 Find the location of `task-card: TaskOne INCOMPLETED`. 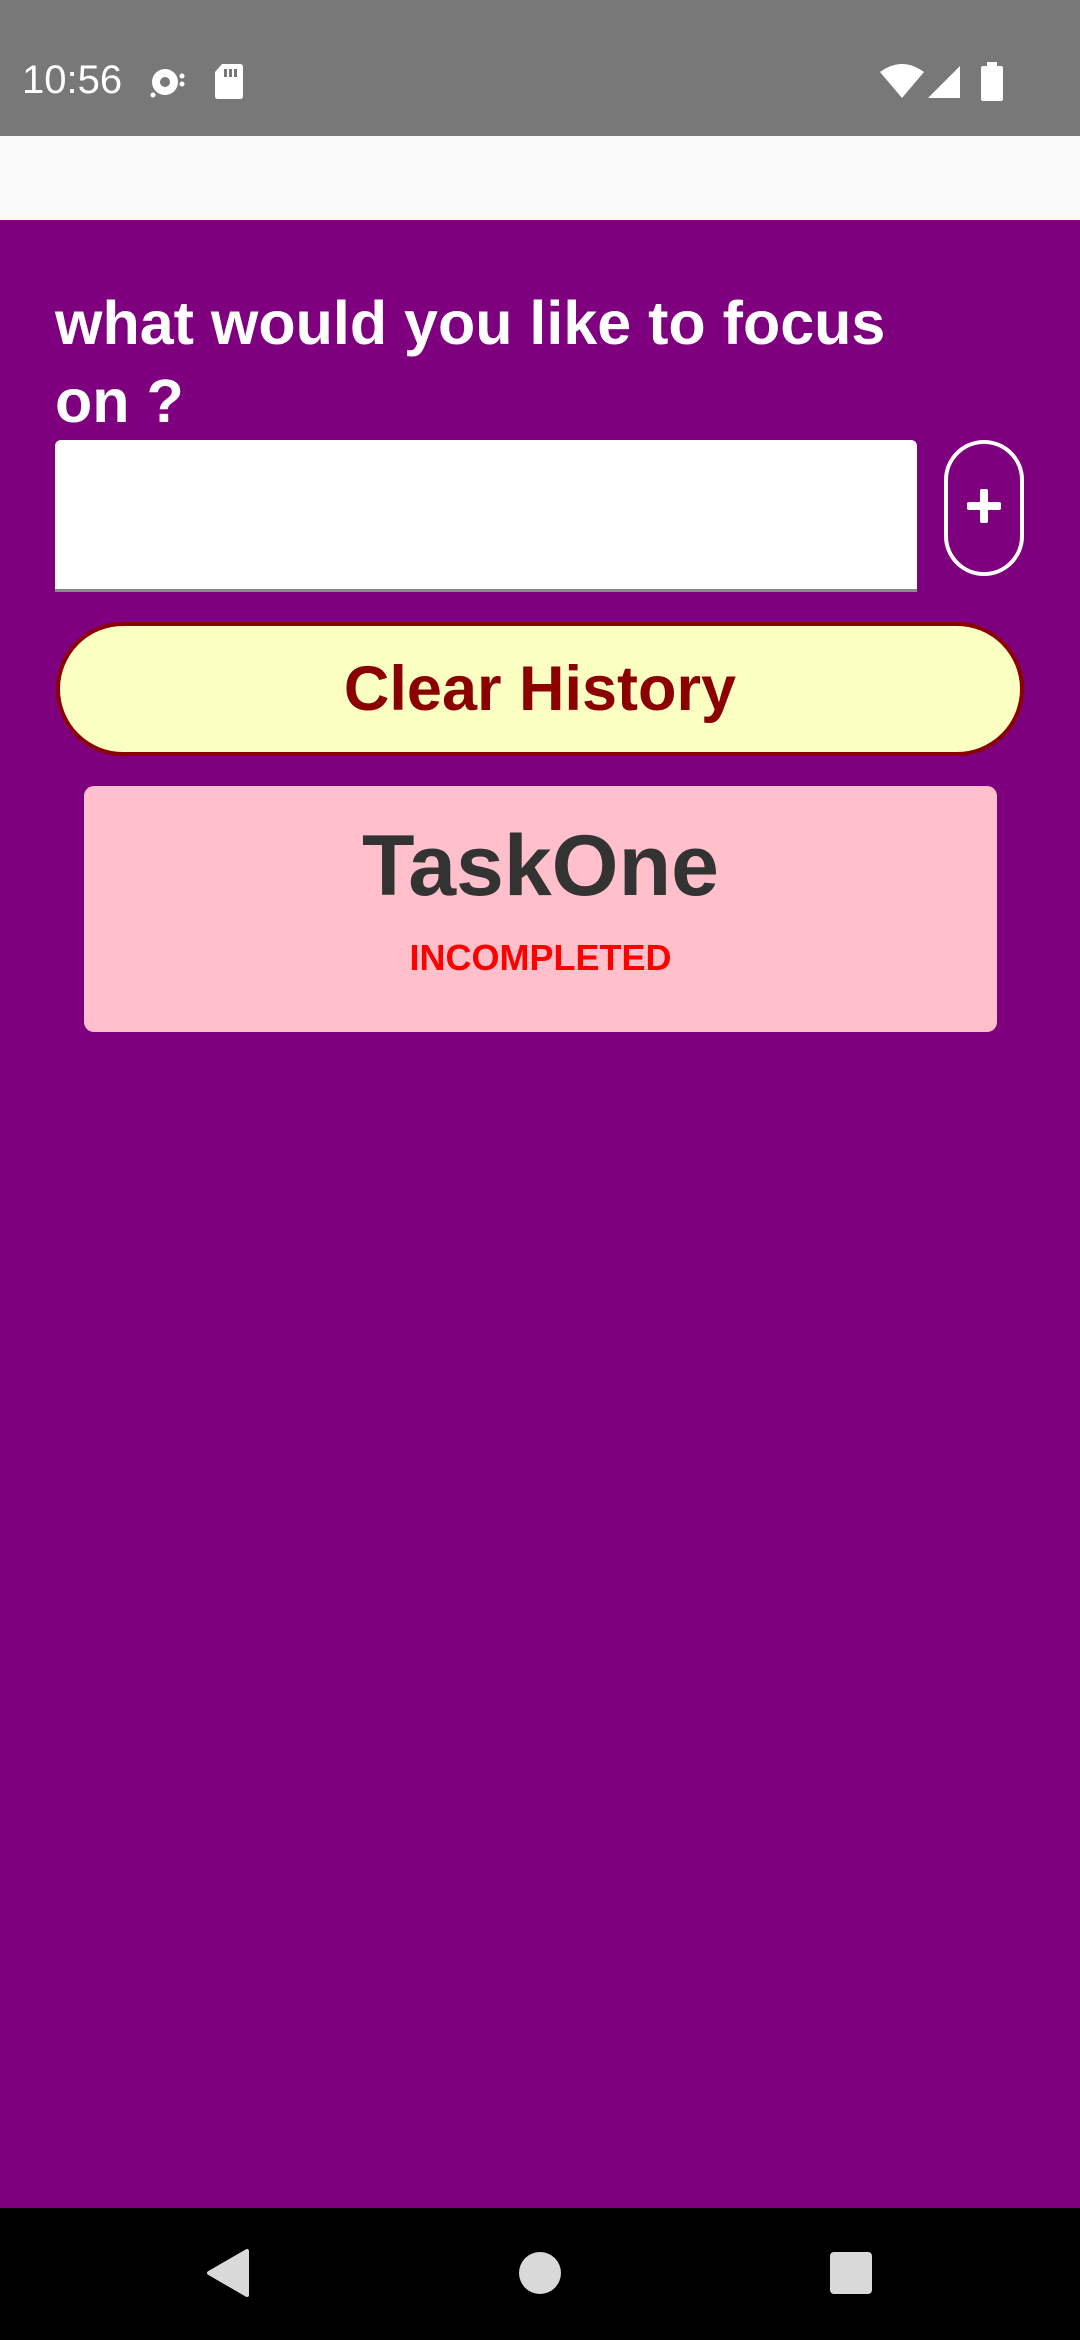

task-card: TaskOne INCOMPLETED is located at coordinates (540, 909).